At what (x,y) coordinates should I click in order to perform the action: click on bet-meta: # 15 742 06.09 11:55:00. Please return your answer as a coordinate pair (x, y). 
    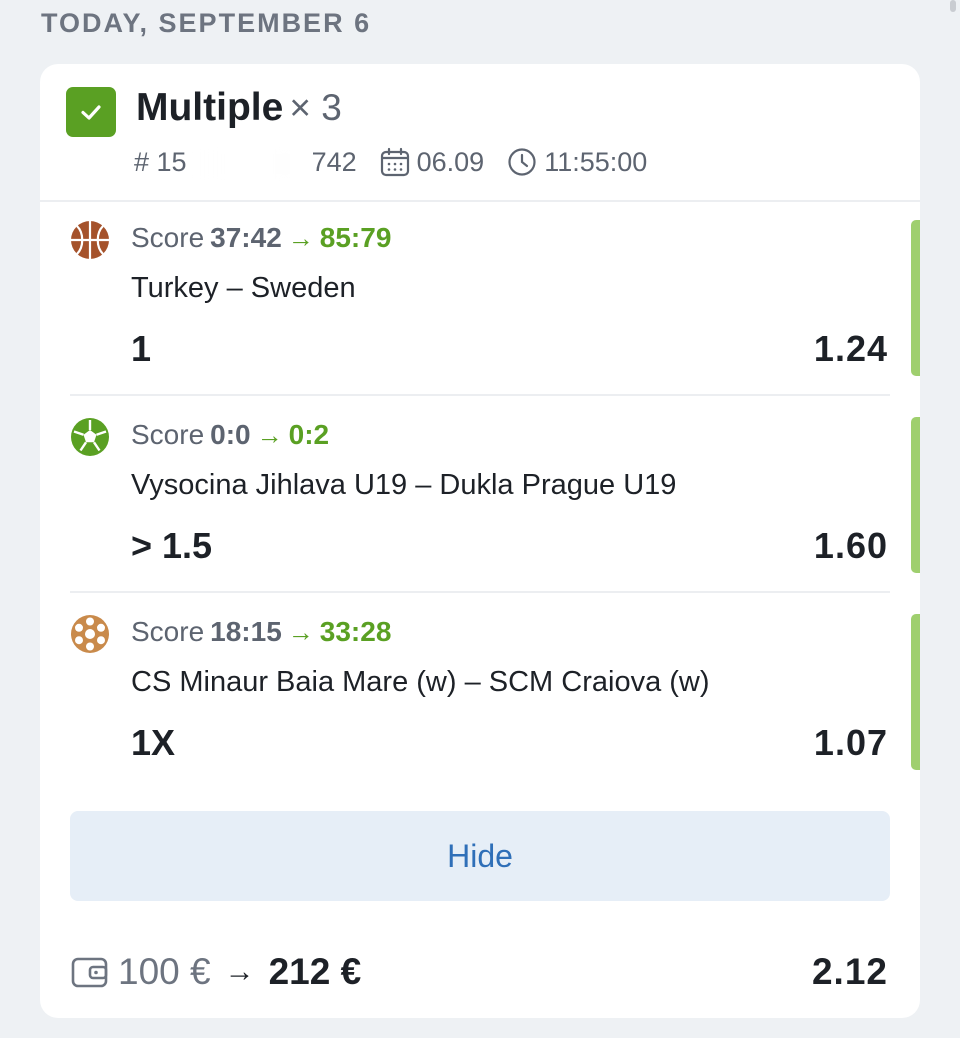
    Looking at the image, I should click on (391, 162).